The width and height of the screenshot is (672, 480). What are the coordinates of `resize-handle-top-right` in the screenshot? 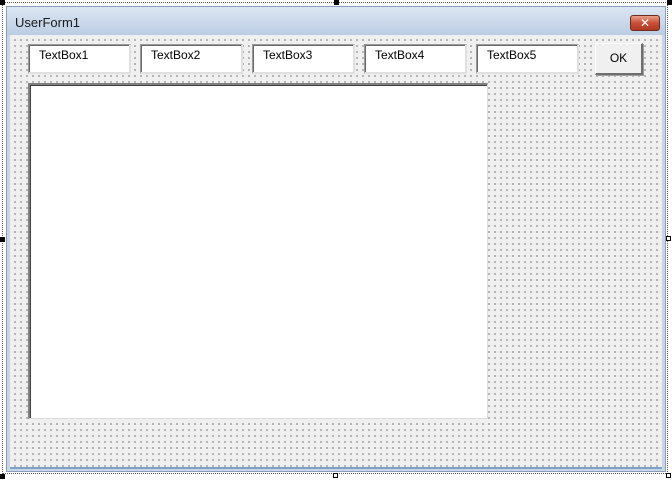 It's located at (669, 2).